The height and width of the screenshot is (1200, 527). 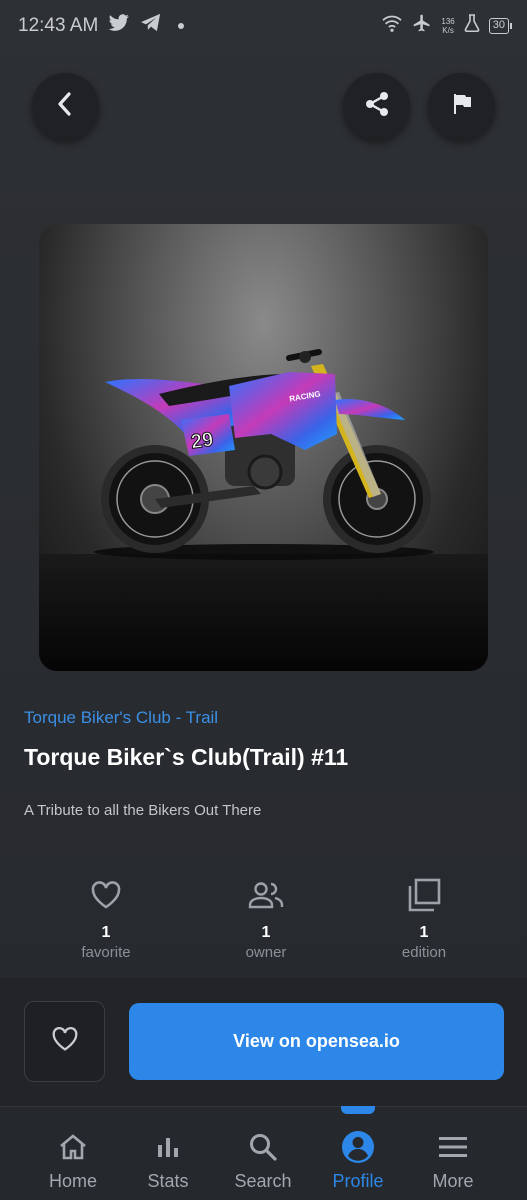 I want to click on dot-icon, so click(x=181, y=26).